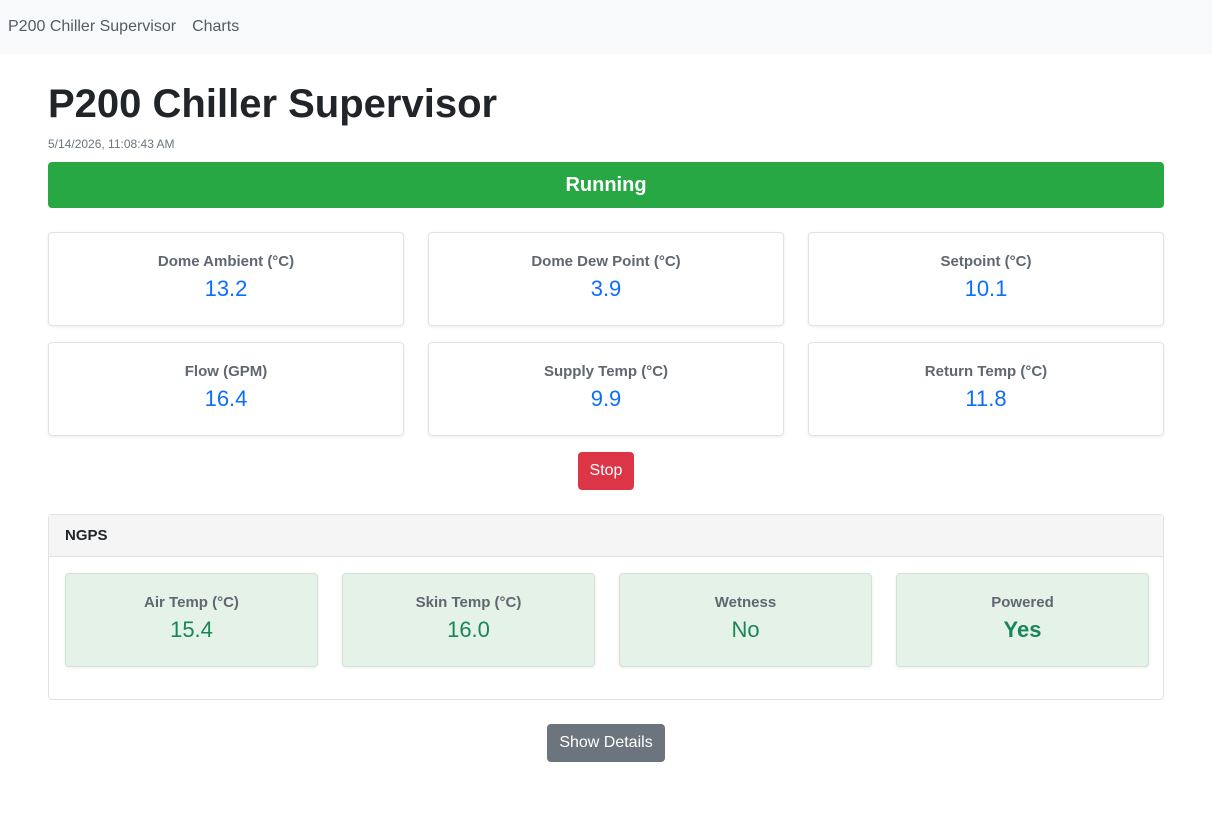 This screenshot has height=831, width=1212. Describe the element at coordinates (745, 602) in the screenshot. I see `ngps-label: Wetness` at that location.